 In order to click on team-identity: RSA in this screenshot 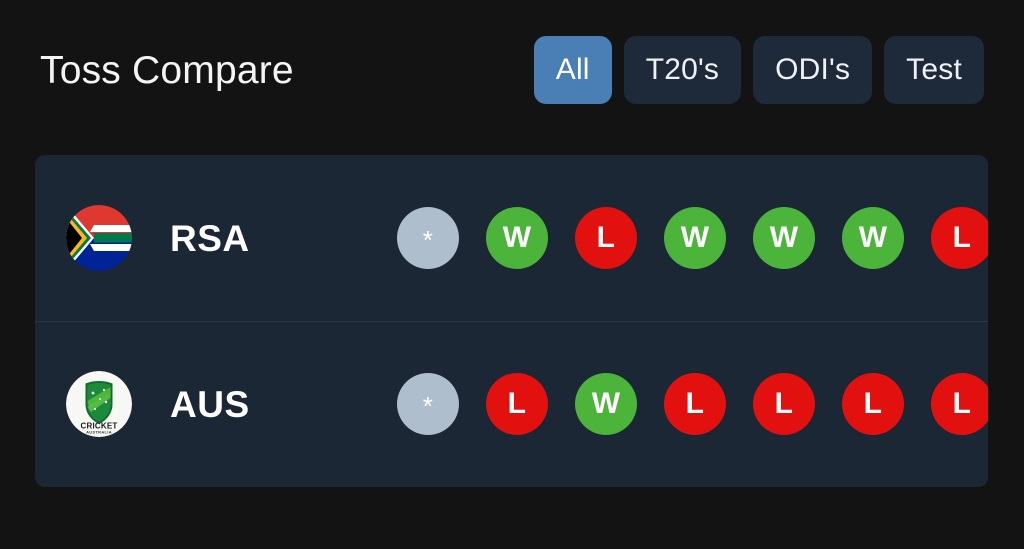, I will do `click(212, 238)`.